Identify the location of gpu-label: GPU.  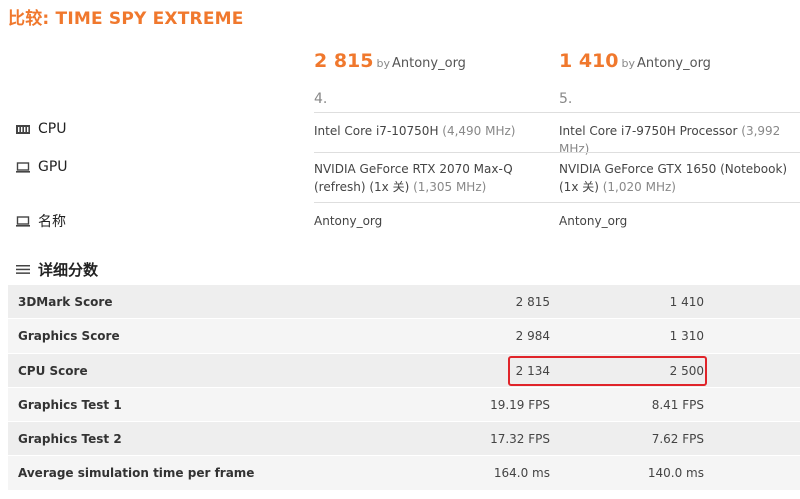
(42, 167).